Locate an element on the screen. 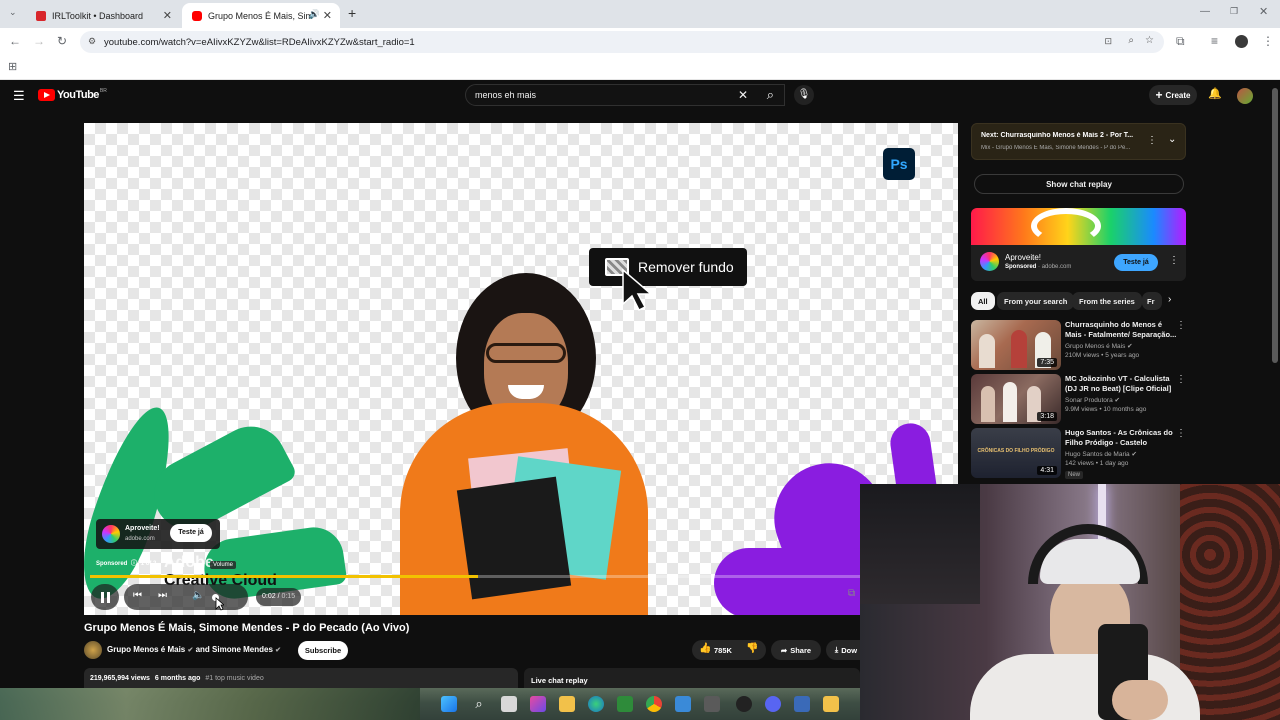 The width and height of the screenshot is (1280, 720). channel-names: Grupo Menos é Mais ✔ and Simone Mendes ✔ is located at coordinates (194, 649).